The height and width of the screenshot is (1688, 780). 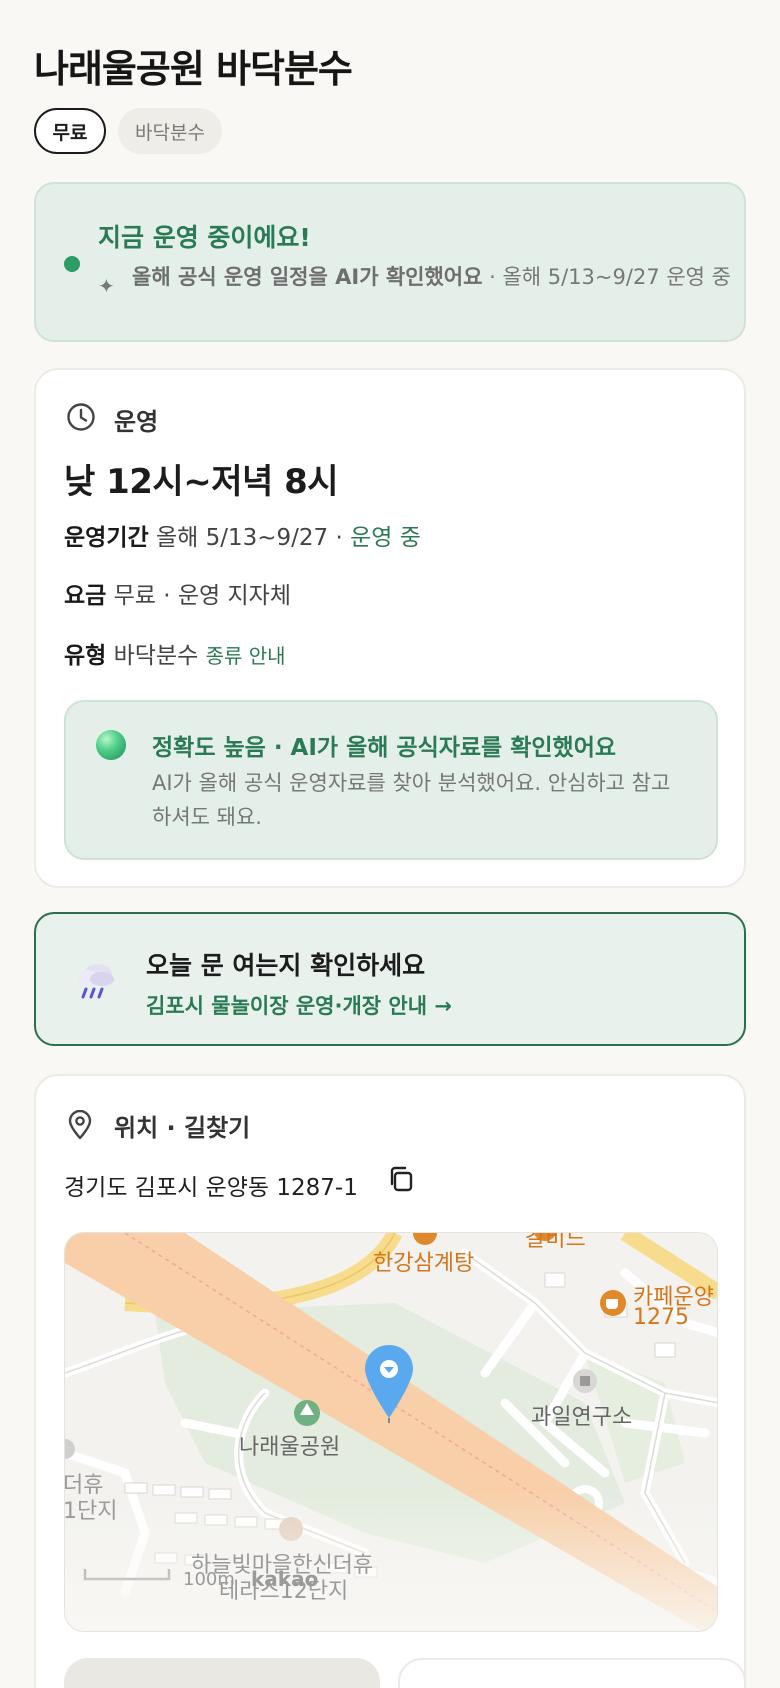 I want to click on status-sub-rest: · 올해 5/13~9/27 운영 중, so click(x=606, y=277).